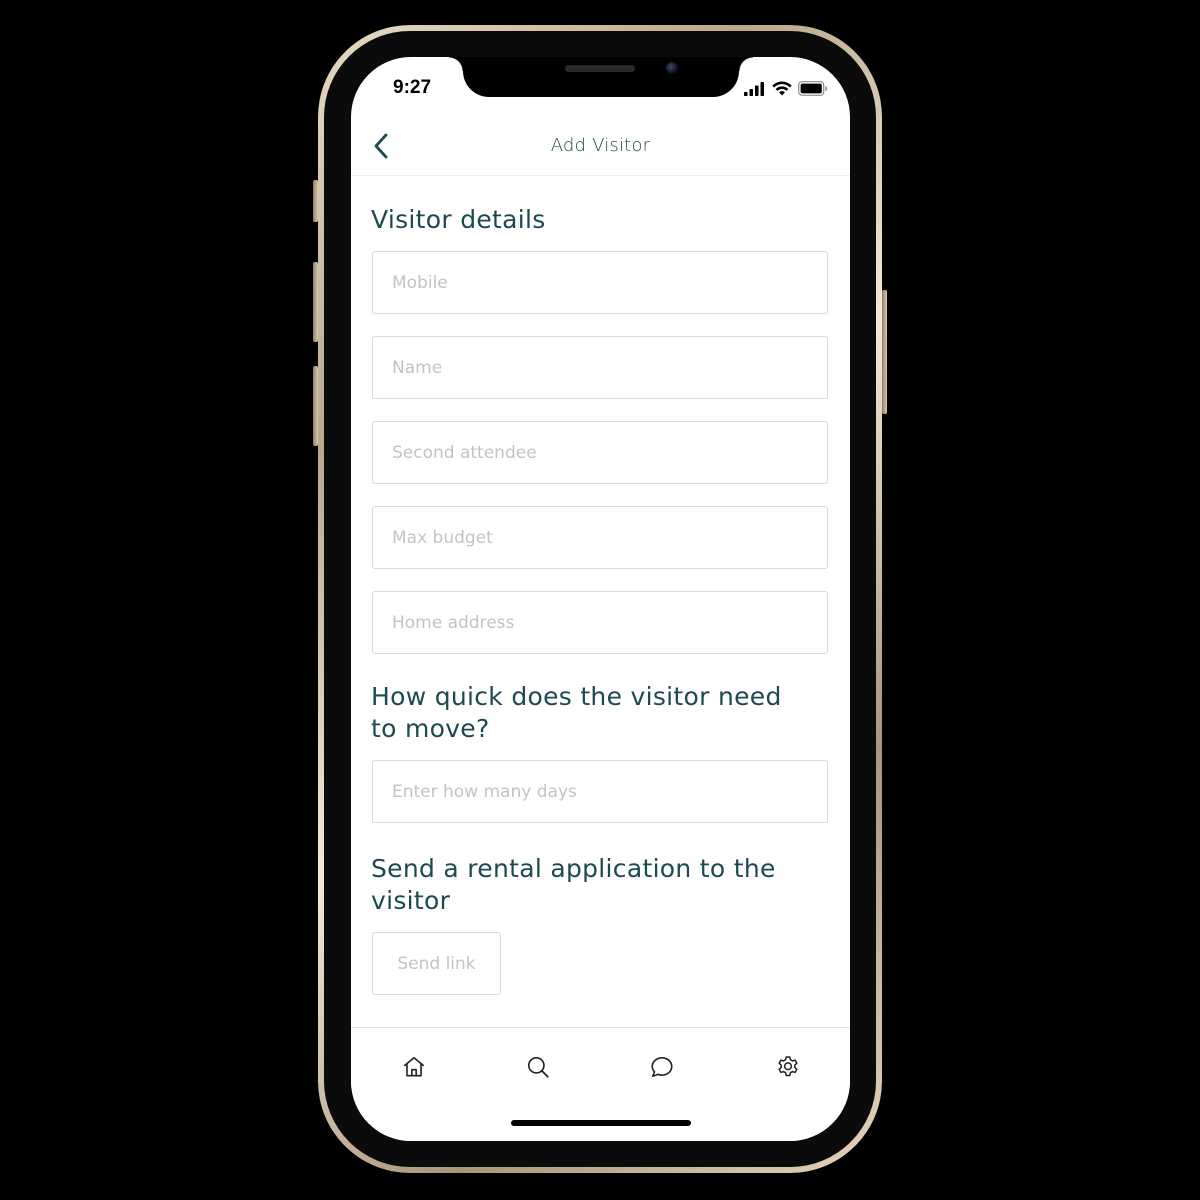  I want to click on power-button, so click(884, 352).